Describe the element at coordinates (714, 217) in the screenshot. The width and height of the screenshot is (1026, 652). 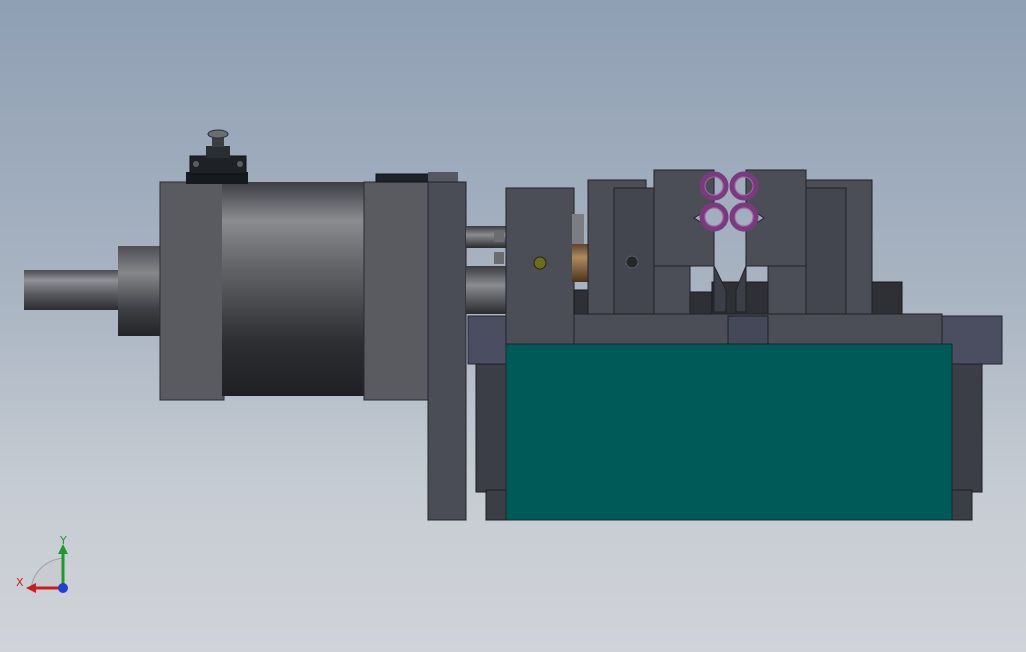
I see `roller-bottom-left` at that location.